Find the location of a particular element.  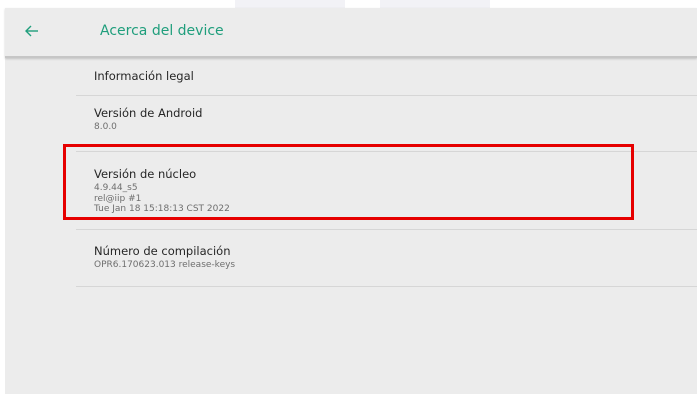

list-item-value: 4.9.44_s5 is located at coordinates (116, 188).